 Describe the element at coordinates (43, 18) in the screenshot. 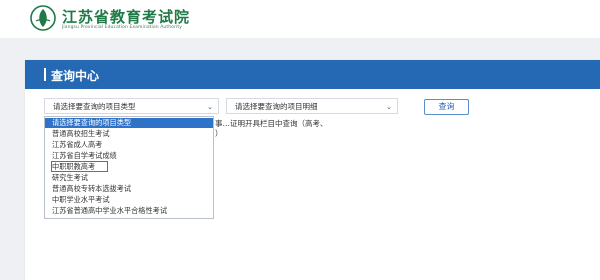

I see `emblem-icon` at that location.